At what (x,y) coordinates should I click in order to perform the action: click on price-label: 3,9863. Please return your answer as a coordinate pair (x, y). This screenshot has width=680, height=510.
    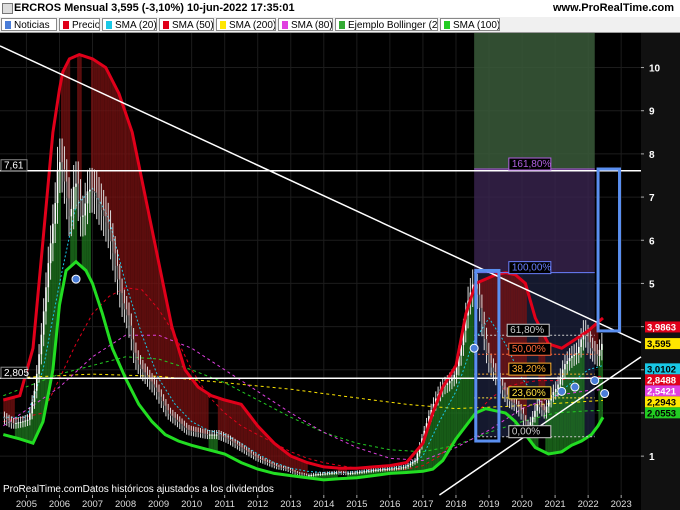
    Looking at the image, I should click on (661, 327).